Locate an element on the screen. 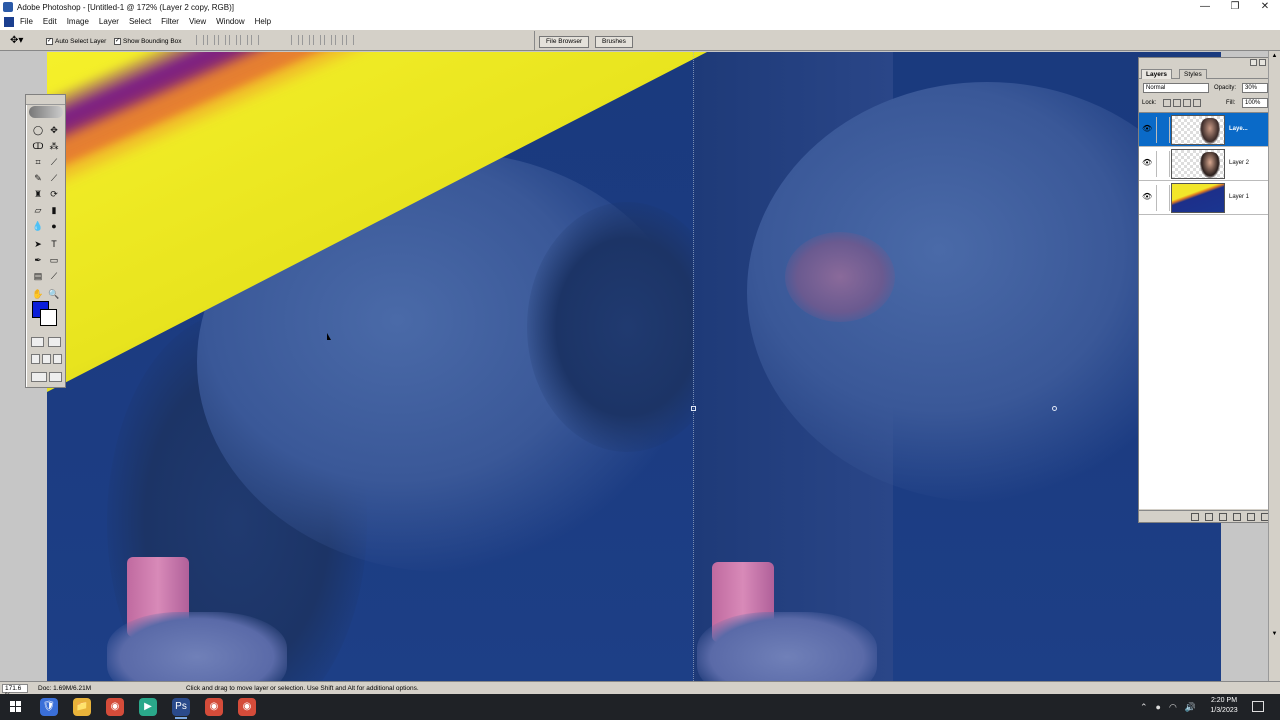 This screenshot has height=720, width=1280. menu-view: View is located at coordinates (197, 21).